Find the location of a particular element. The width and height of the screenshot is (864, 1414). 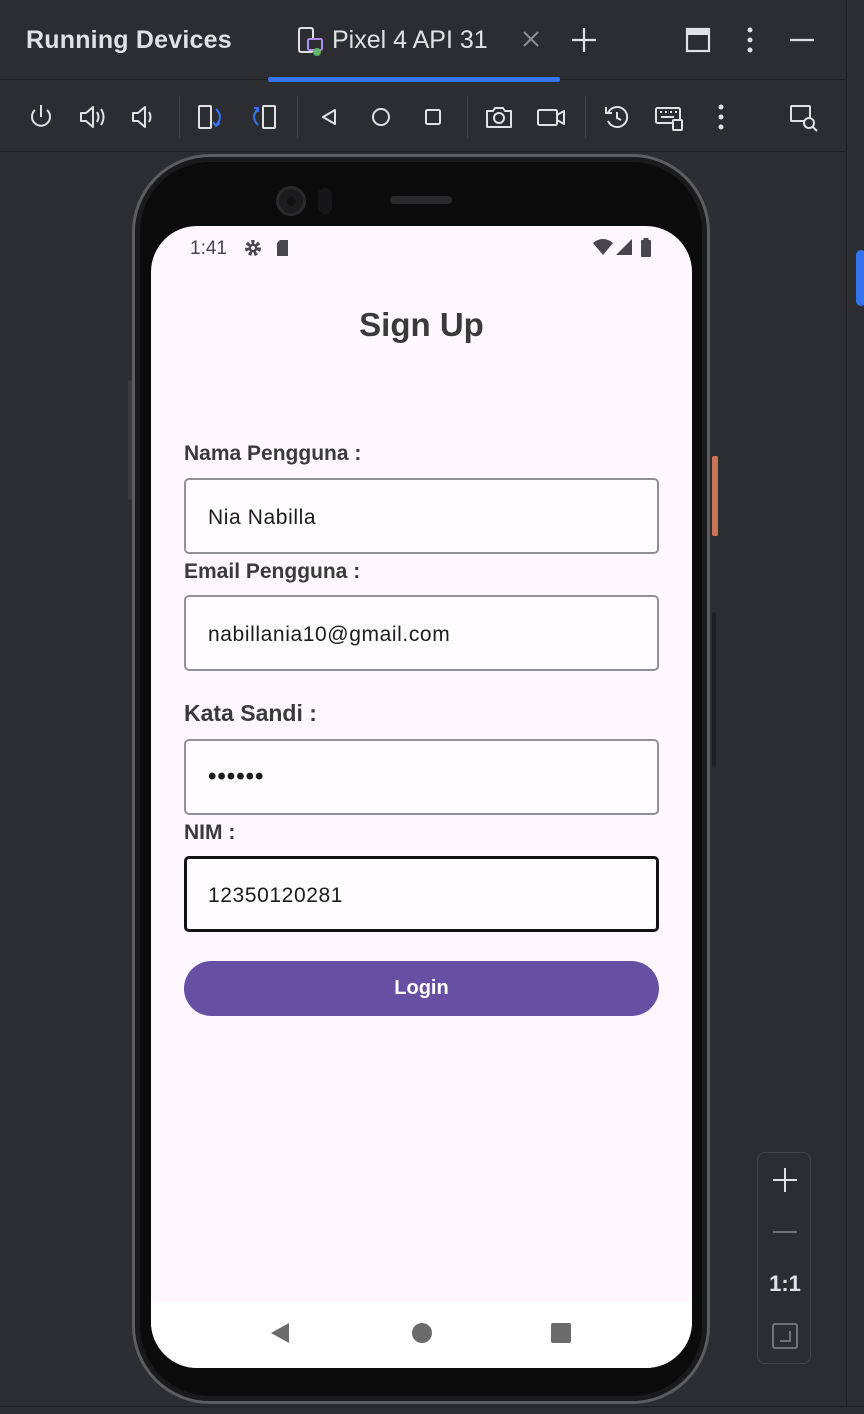

nim-value: 12350120281 is located at coordinates (276, 895).